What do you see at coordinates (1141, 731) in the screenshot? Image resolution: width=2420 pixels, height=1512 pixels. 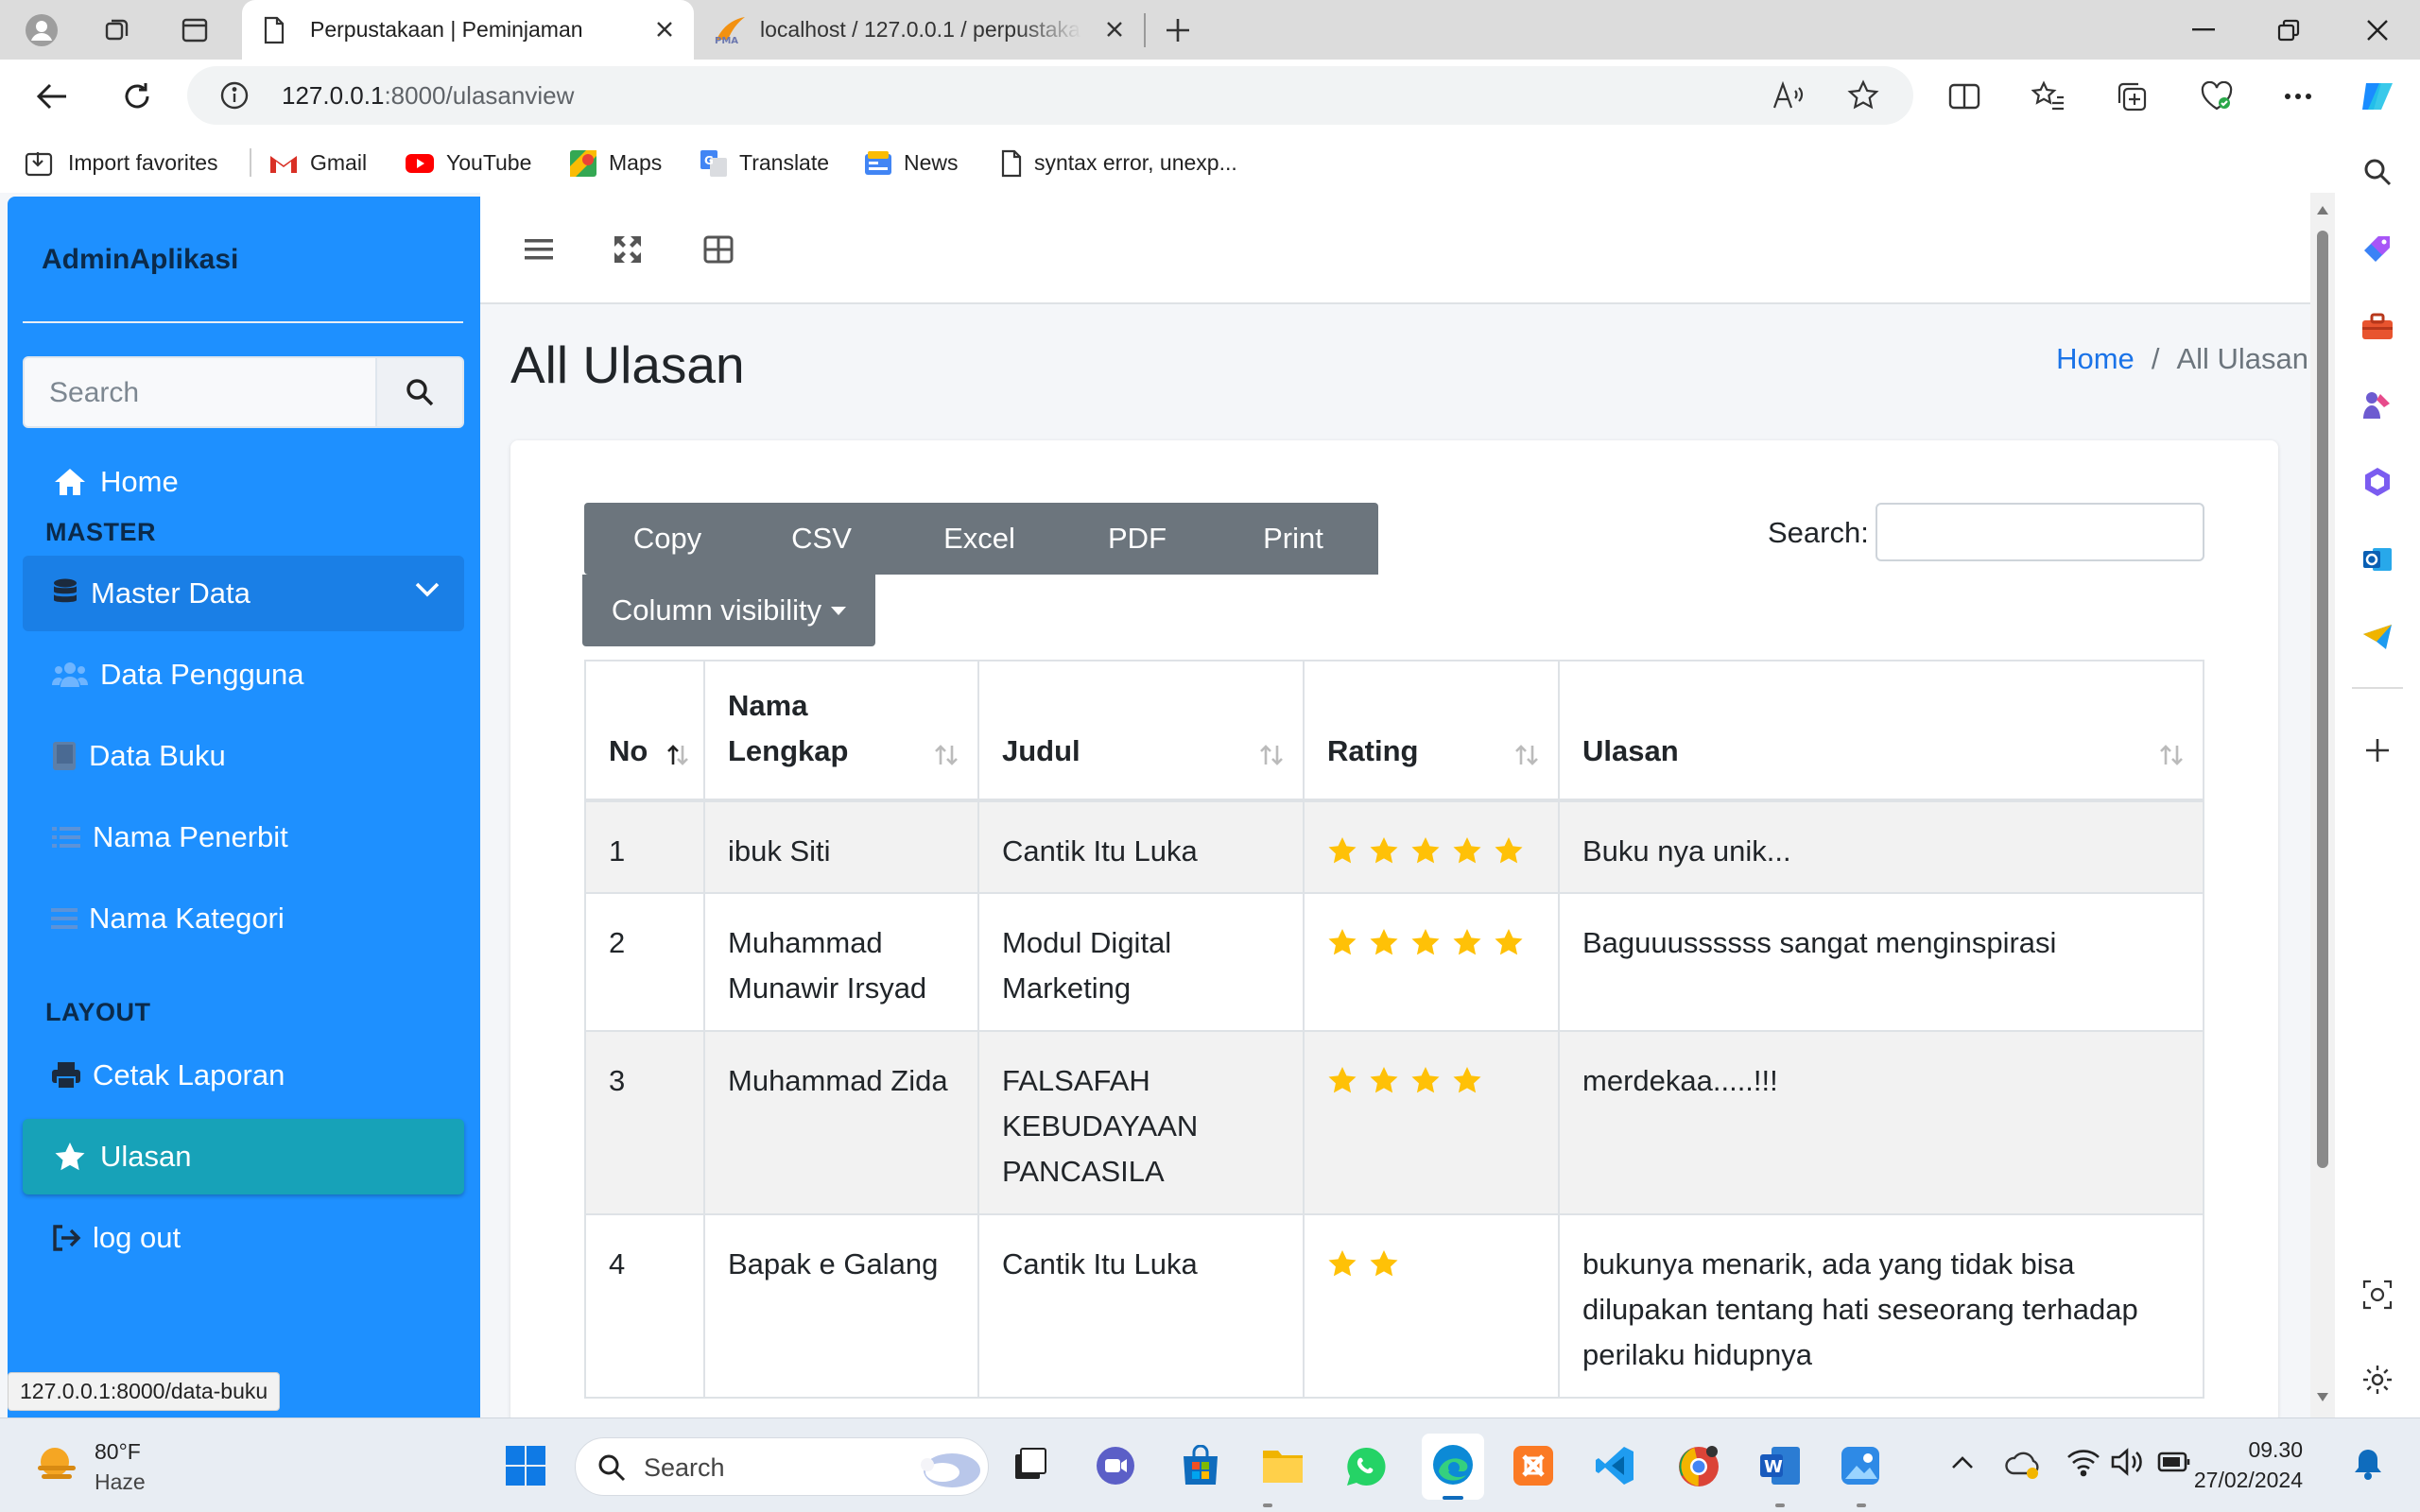 I see `col-header-judul: Judul` at bounding box center [1141, 731].